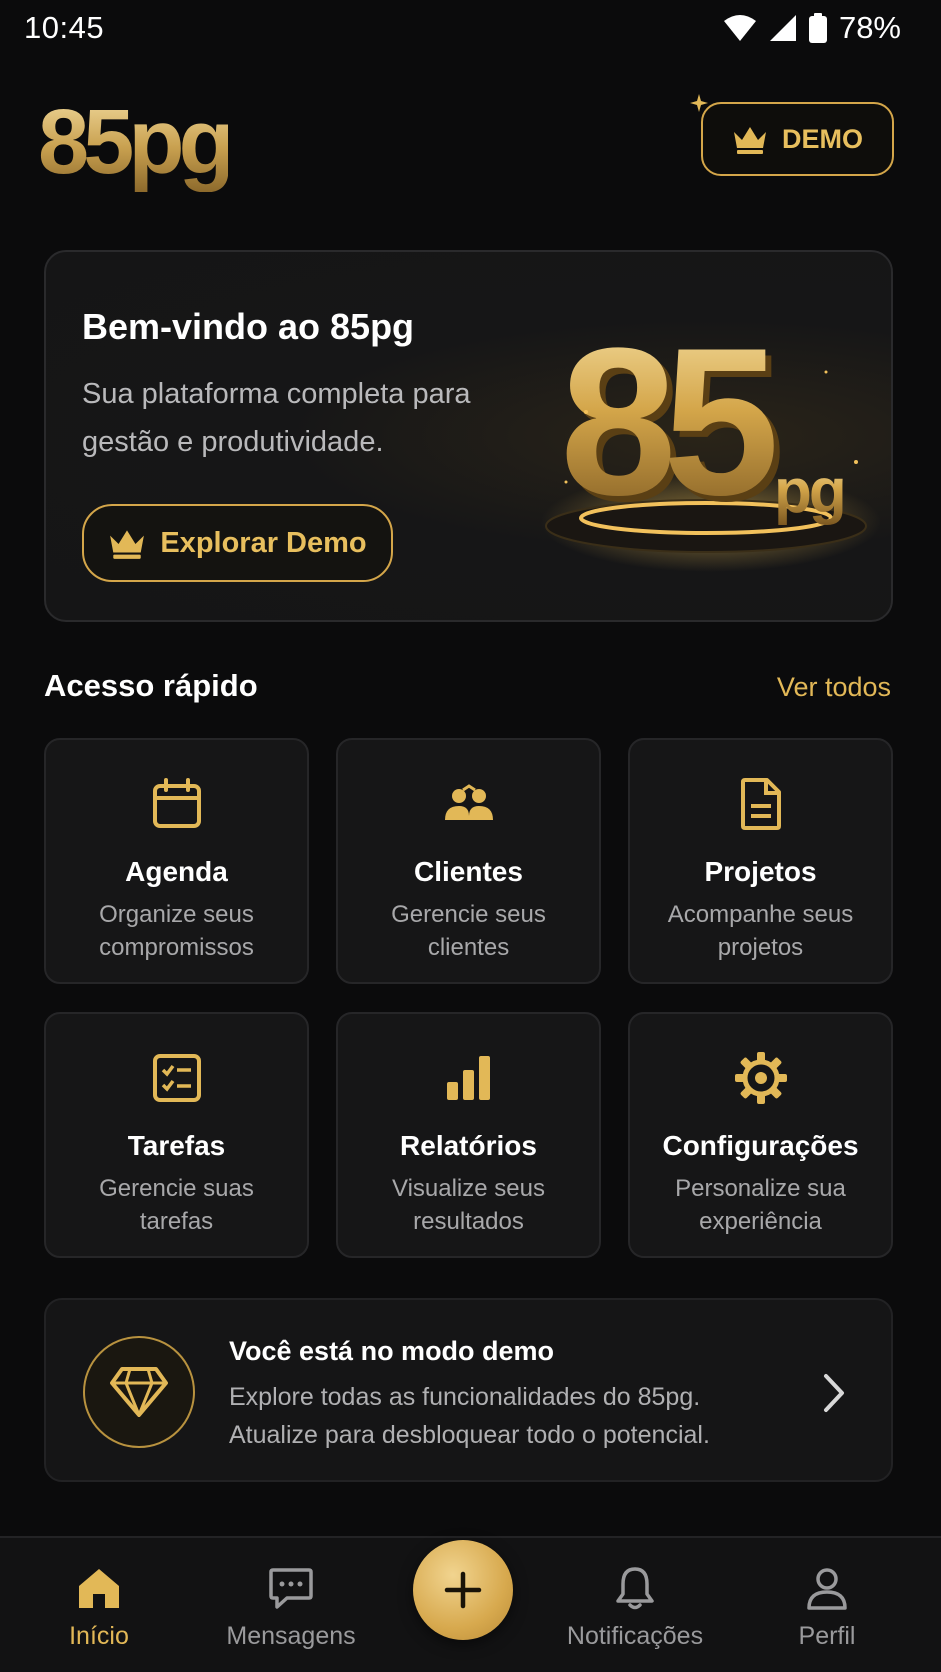 This screenshot has width=941, height=1672. Describe the element at coordinates (827, 1636) in the screenshot. I see `nav-label: Perfil` at that location.